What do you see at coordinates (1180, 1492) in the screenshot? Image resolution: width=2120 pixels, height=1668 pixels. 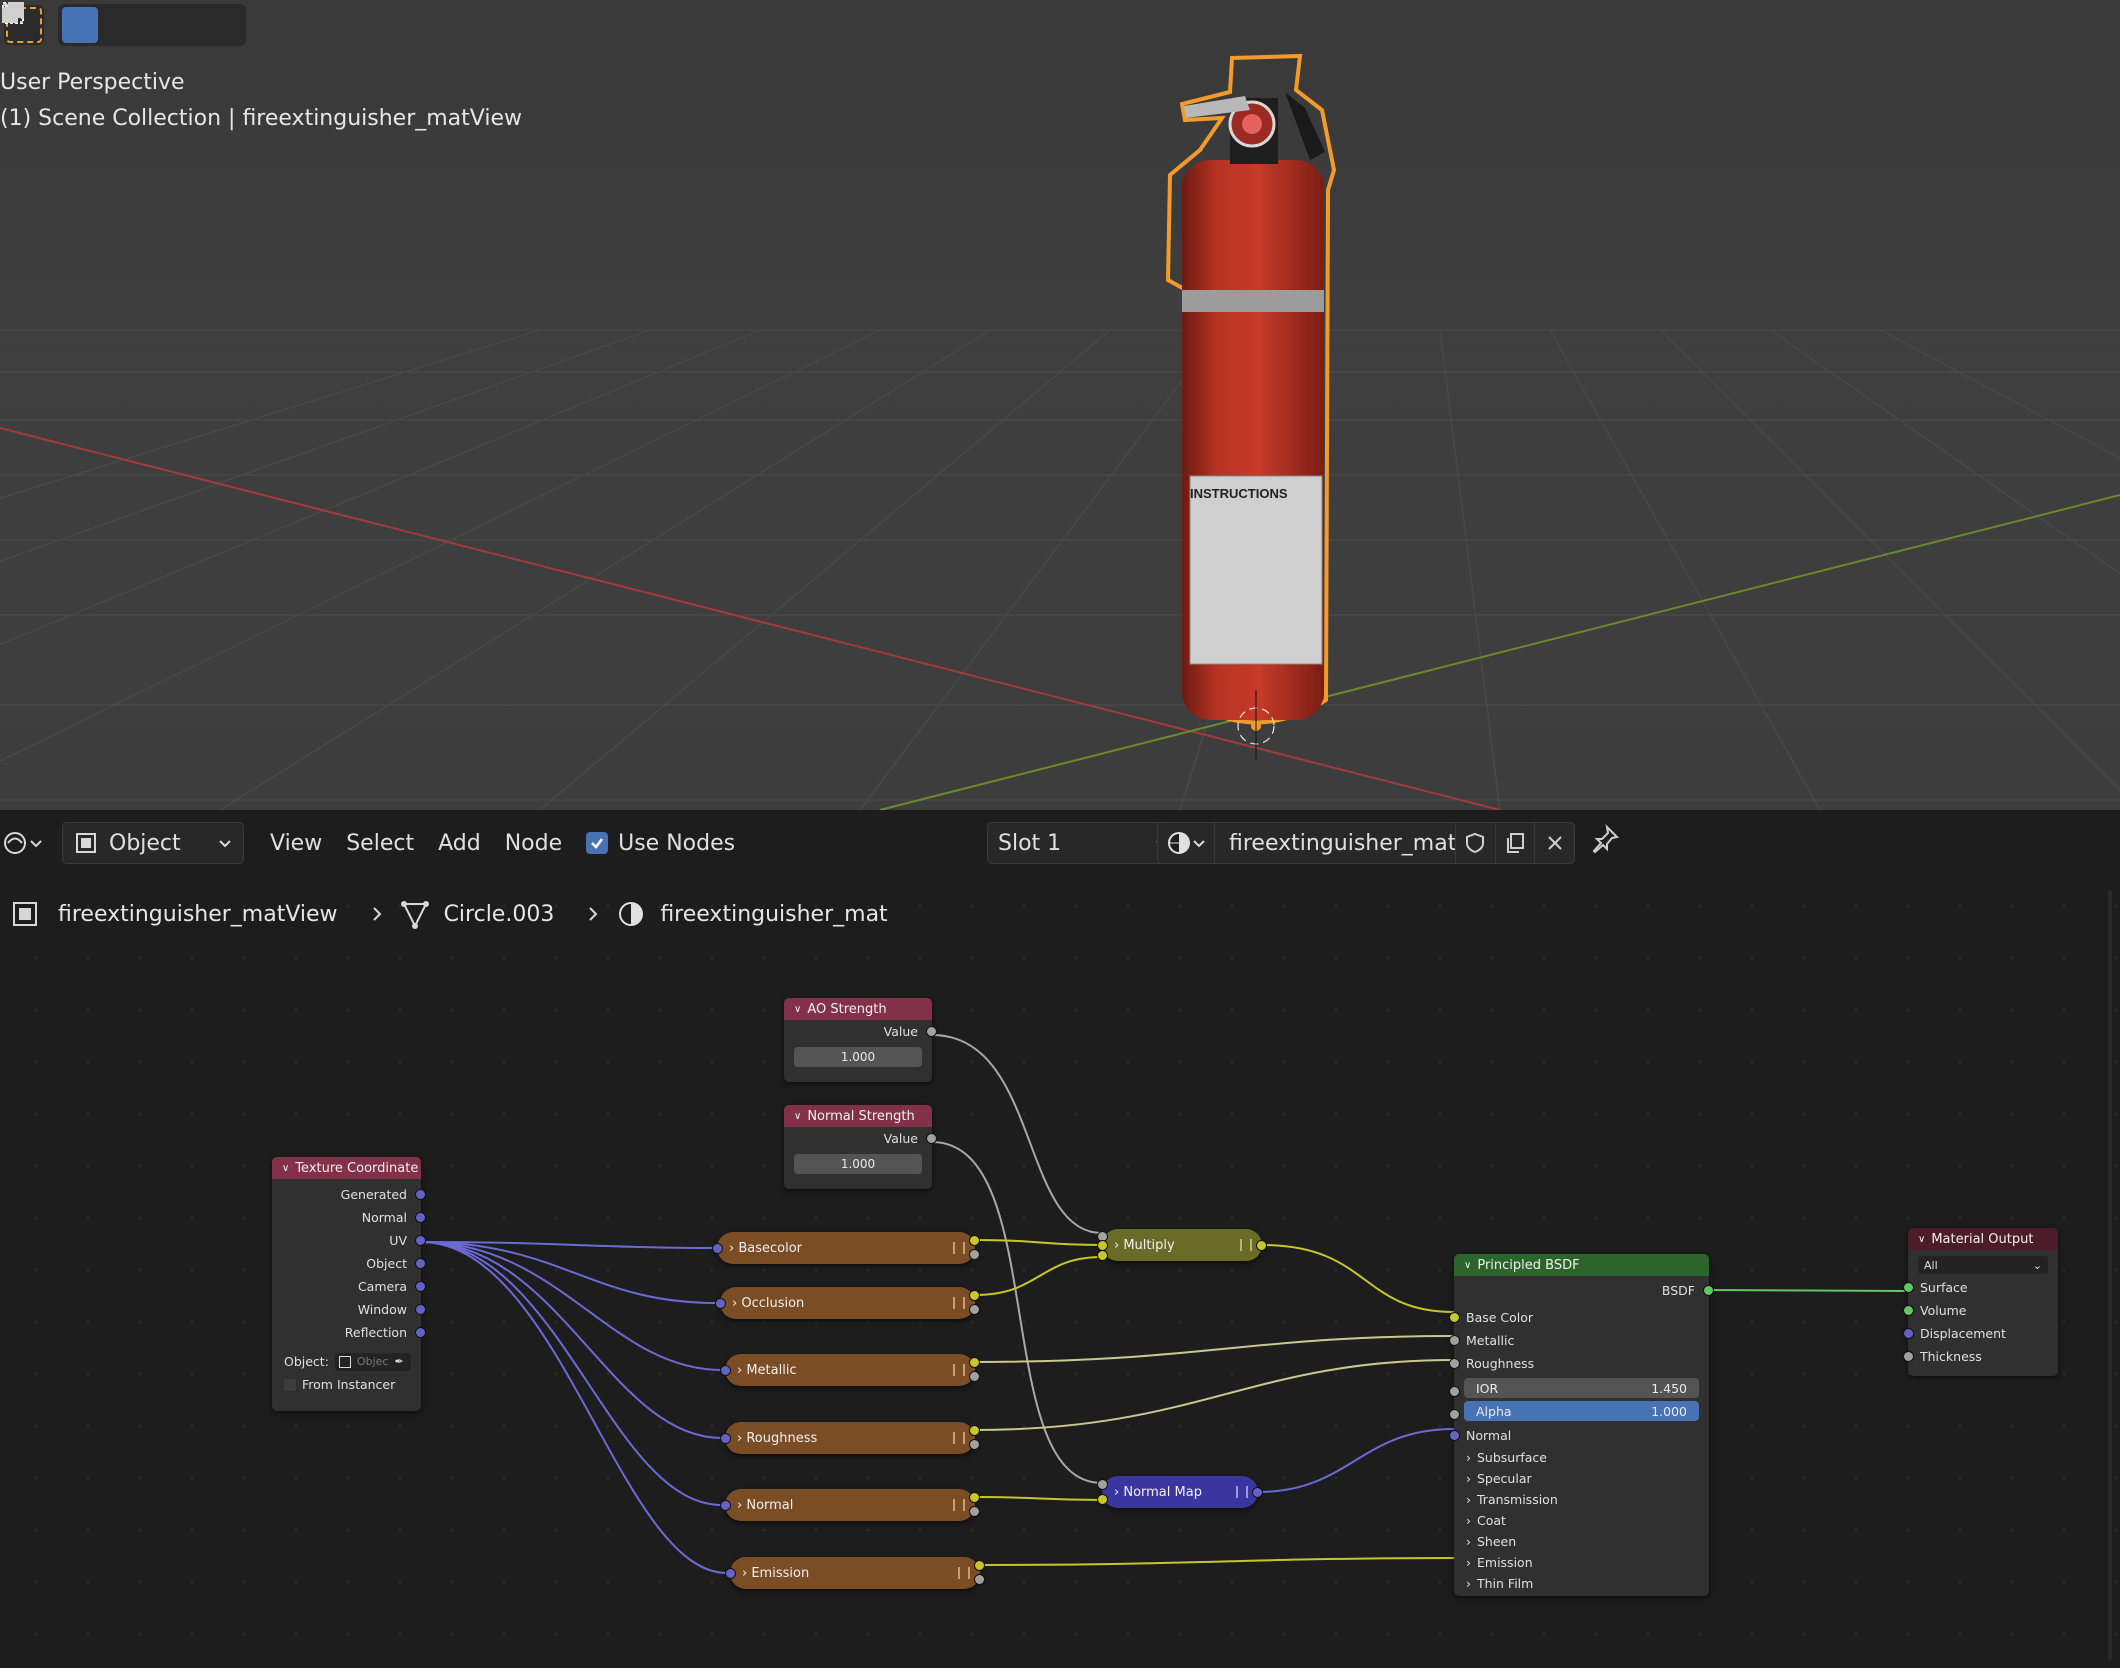 I see `normal-map-node: › Normal Map` at bounding box center [1180, 1492].